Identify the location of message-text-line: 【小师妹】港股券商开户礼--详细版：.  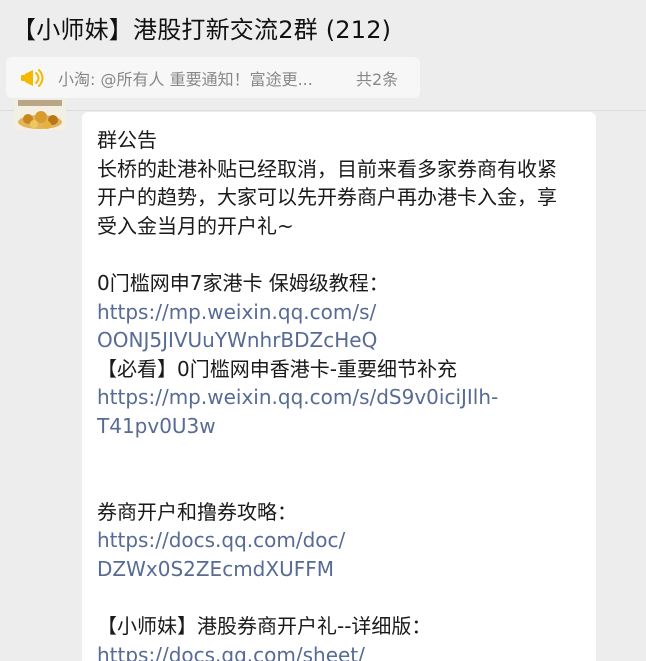
(264, 626).